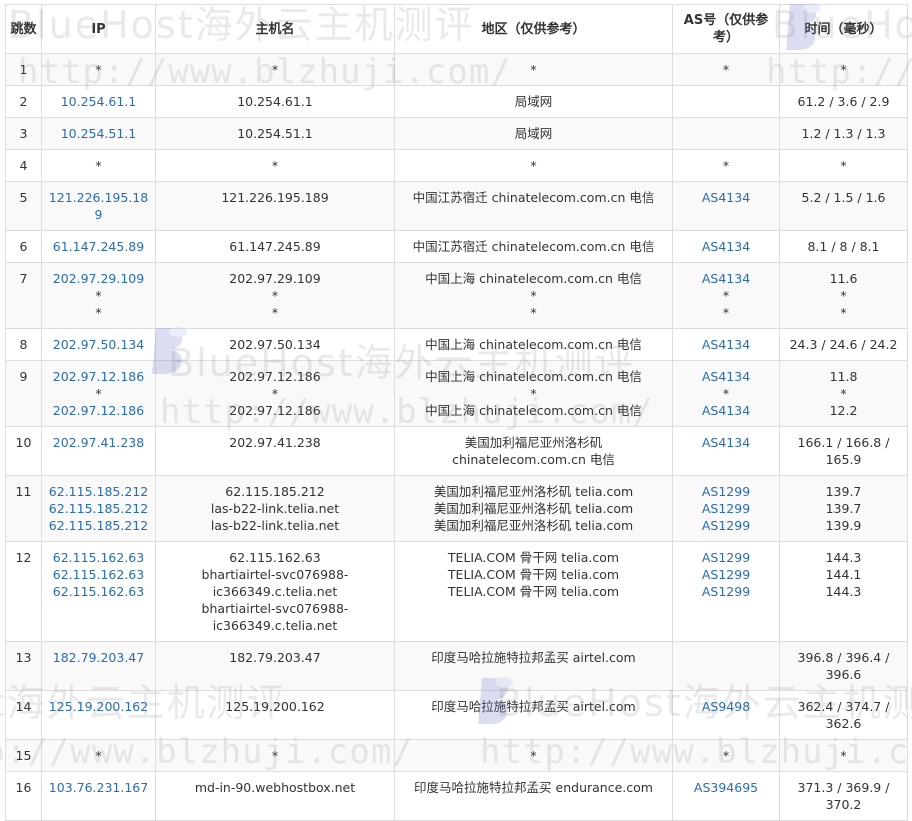  Describe the element at coordinates (98, 442) in the screenshot. I see `ip-link: 202.97.41.238` at that location.